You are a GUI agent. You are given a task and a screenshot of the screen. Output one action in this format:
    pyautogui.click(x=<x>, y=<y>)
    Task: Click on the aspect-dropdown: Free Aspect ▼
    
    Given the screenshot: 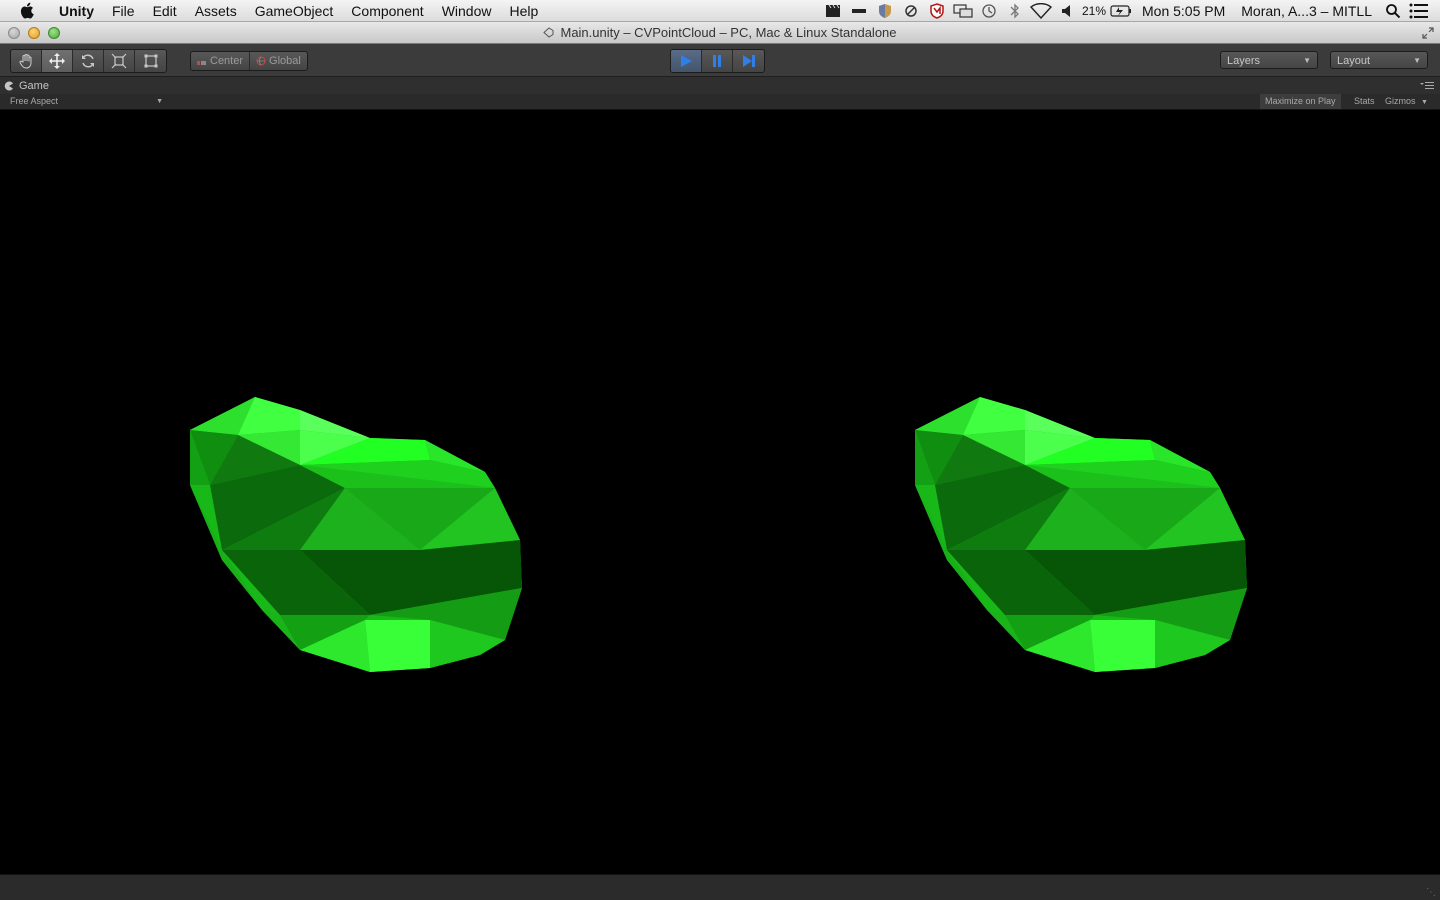 What is the action you would take?
    pyautogui.click(x=87, y=101)
    